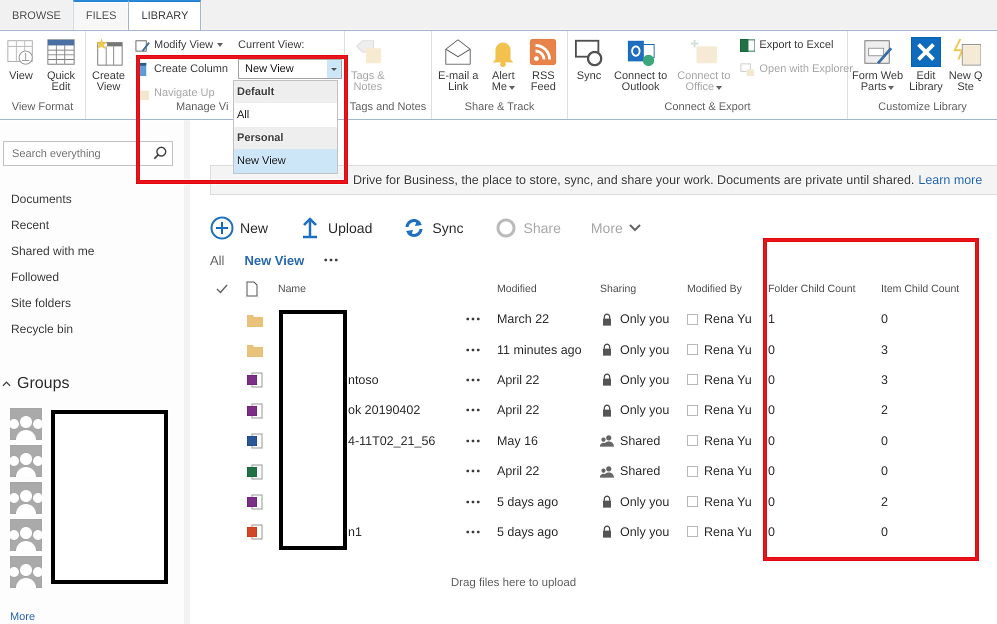 This screenshot has width=997, height=624. Describe the element at coordinates (634, 228) in the screenshot. I see `chevron-icon` at that location.